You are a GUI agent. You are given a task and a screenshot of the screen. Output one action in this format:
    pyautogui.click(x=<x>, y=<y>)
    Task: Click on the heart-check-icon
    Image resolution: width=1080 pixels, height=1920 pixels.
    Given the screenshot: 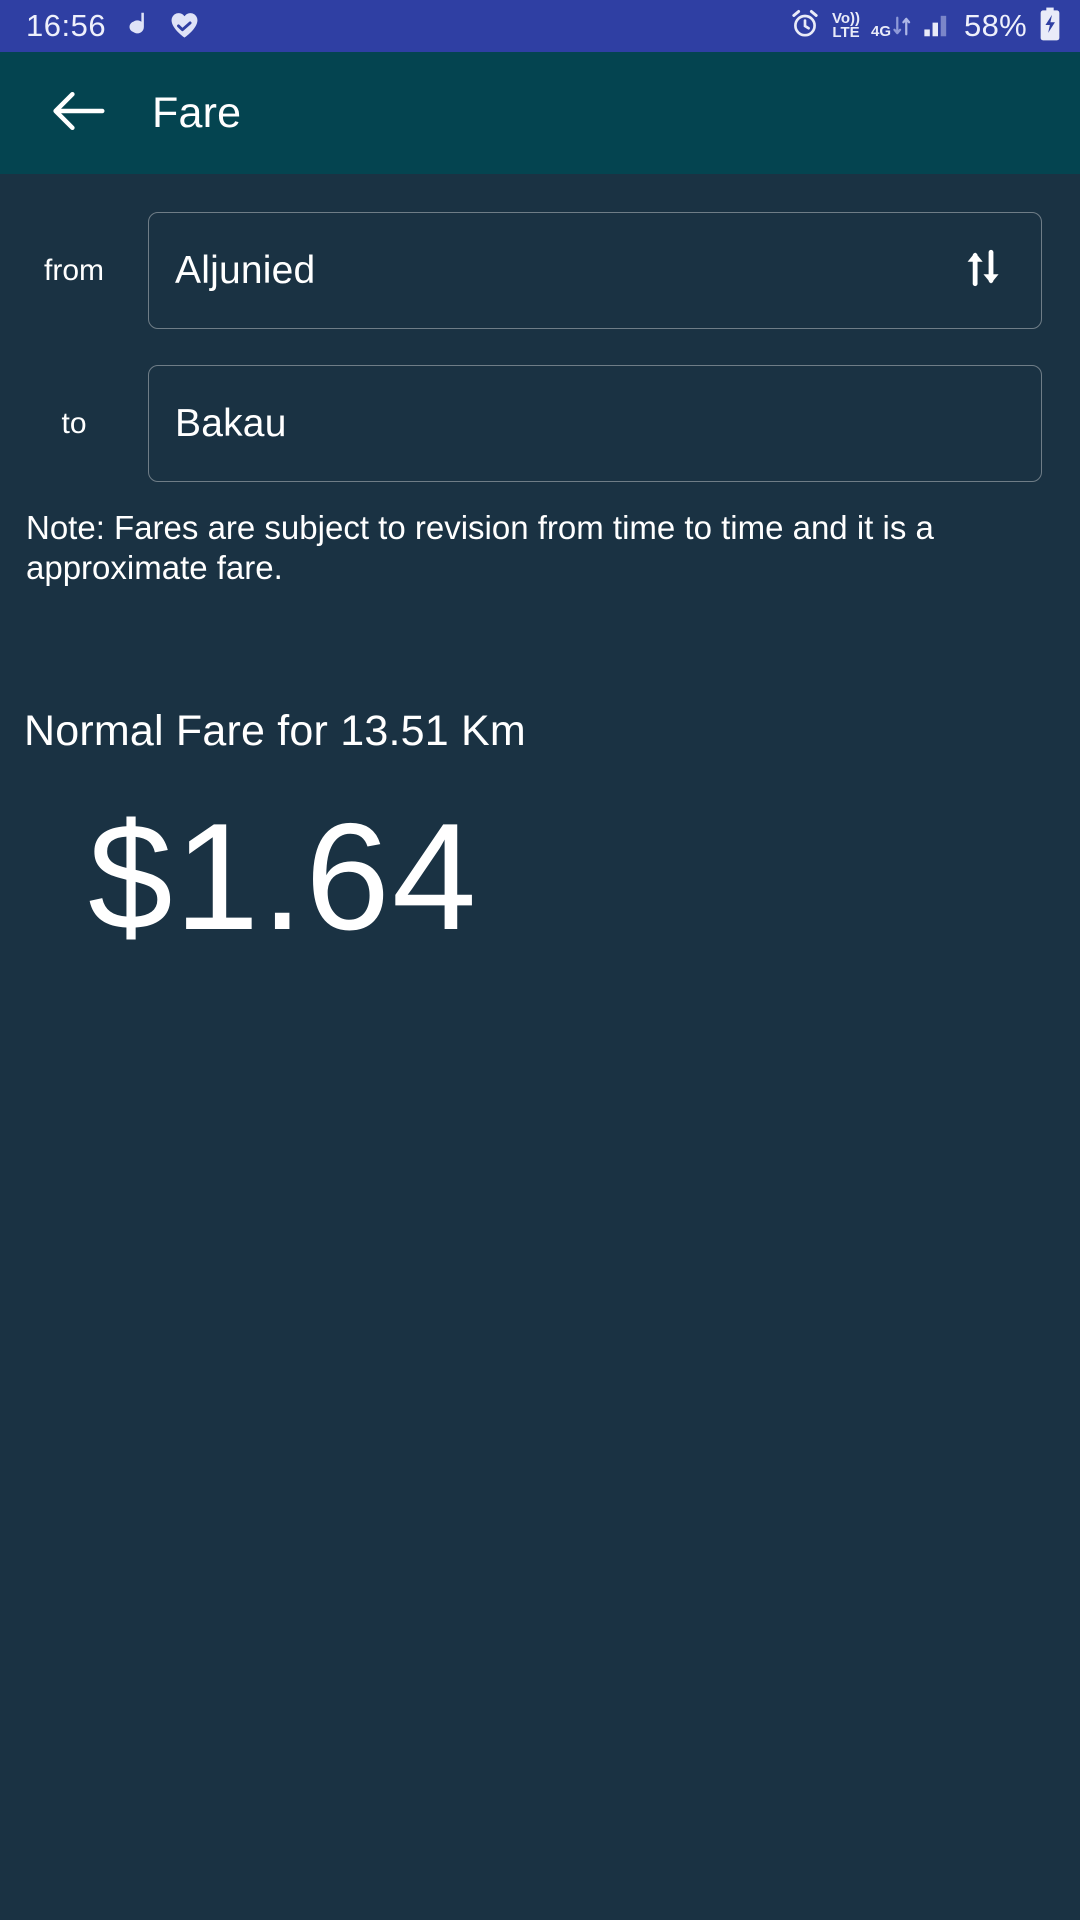 What is the action you would take?
    pyautogui.click(x=184, y=26)
    